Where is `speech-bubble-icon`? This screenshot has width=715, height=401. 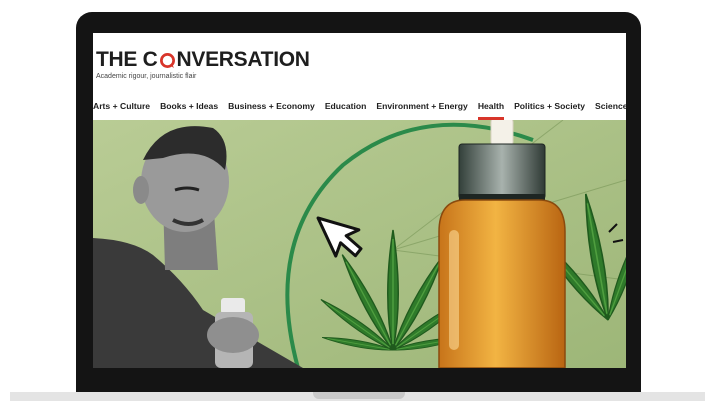
speech-bubble-icon is located at coordinates (167, 61).